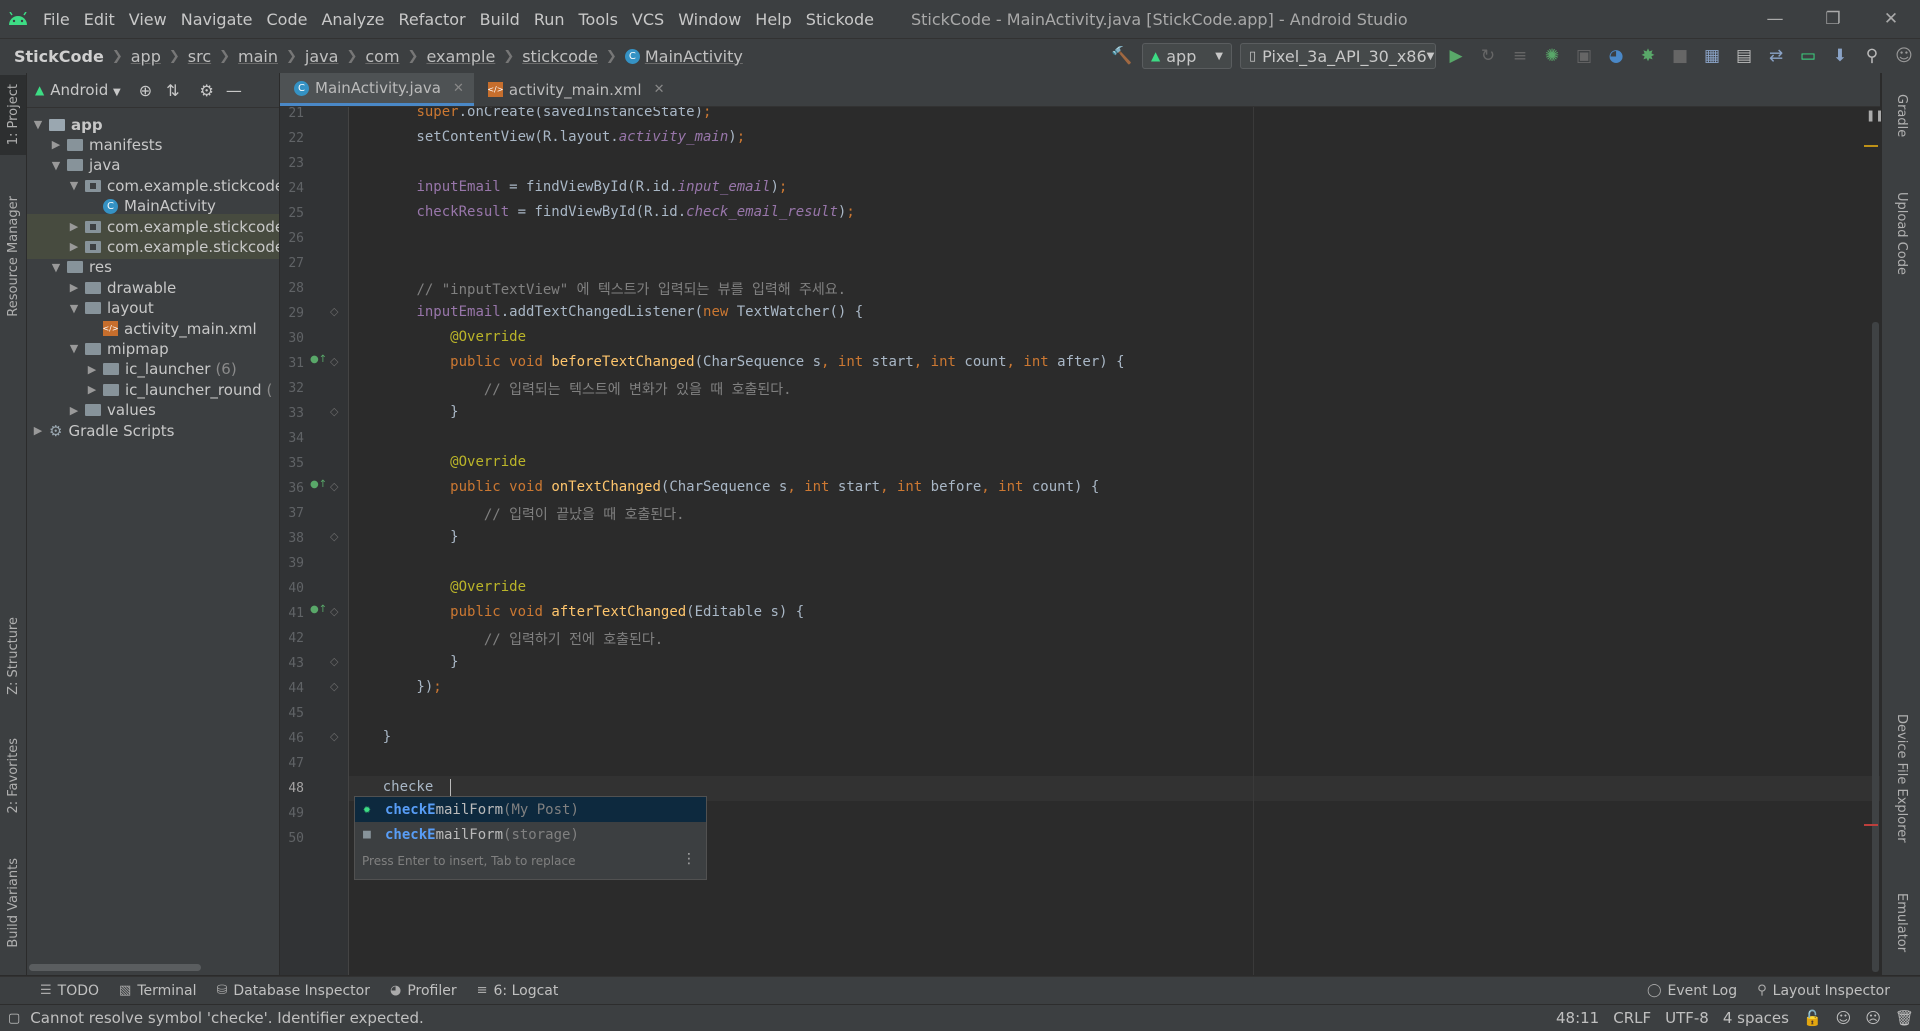  I want to click on editor-scrollbar: ❚❚, so click(1874, 541).